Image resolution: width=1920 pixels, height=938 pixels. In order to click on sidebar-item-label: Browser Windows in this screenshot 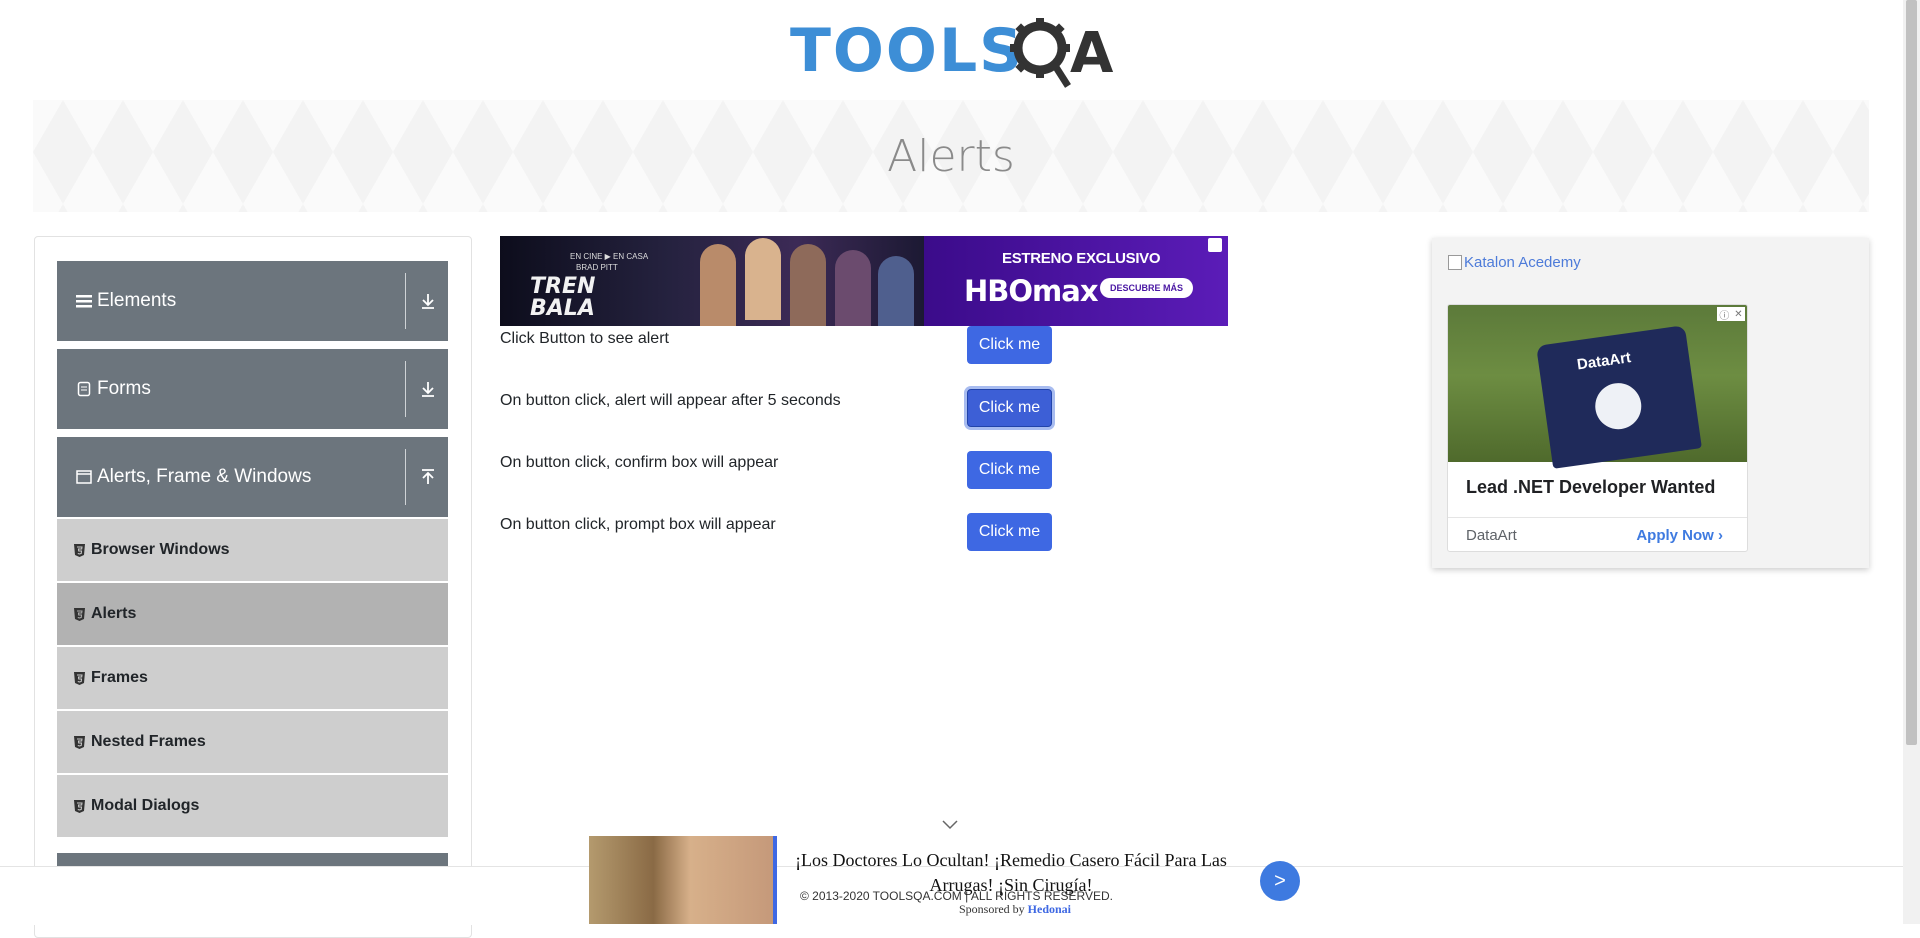, I will do `click(160, 549)`.